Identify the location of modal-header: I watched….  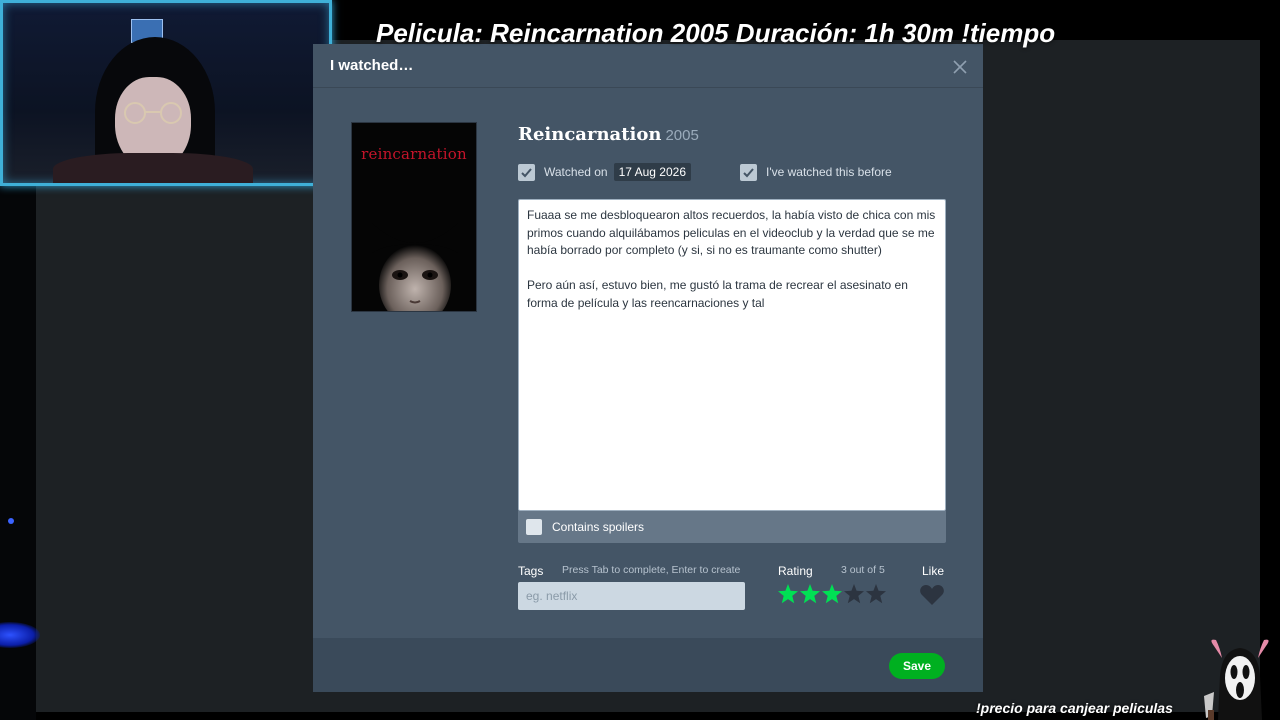
(648, 66).